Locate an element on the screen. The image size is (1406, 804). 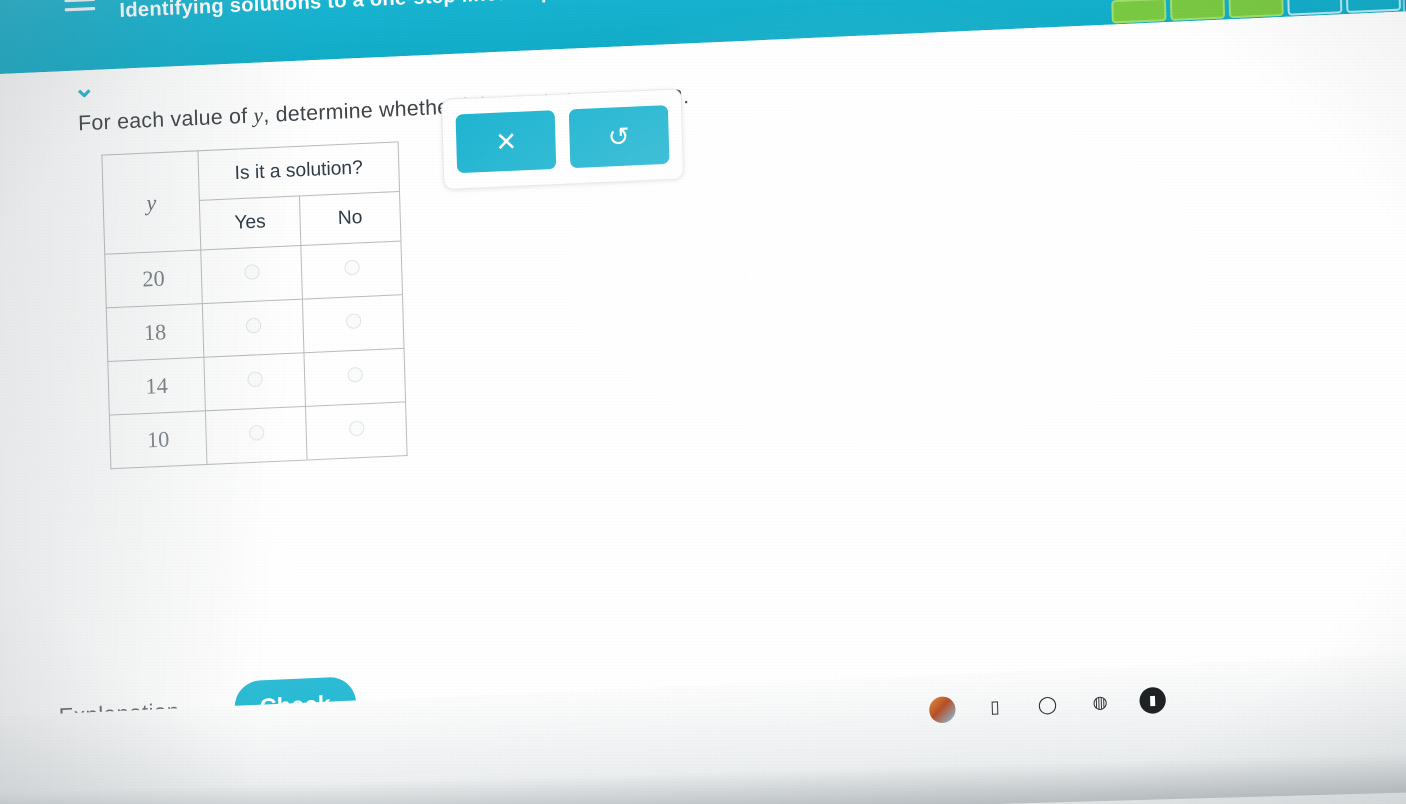
table-header-yes: Yes is located at coordinates (250, 222).